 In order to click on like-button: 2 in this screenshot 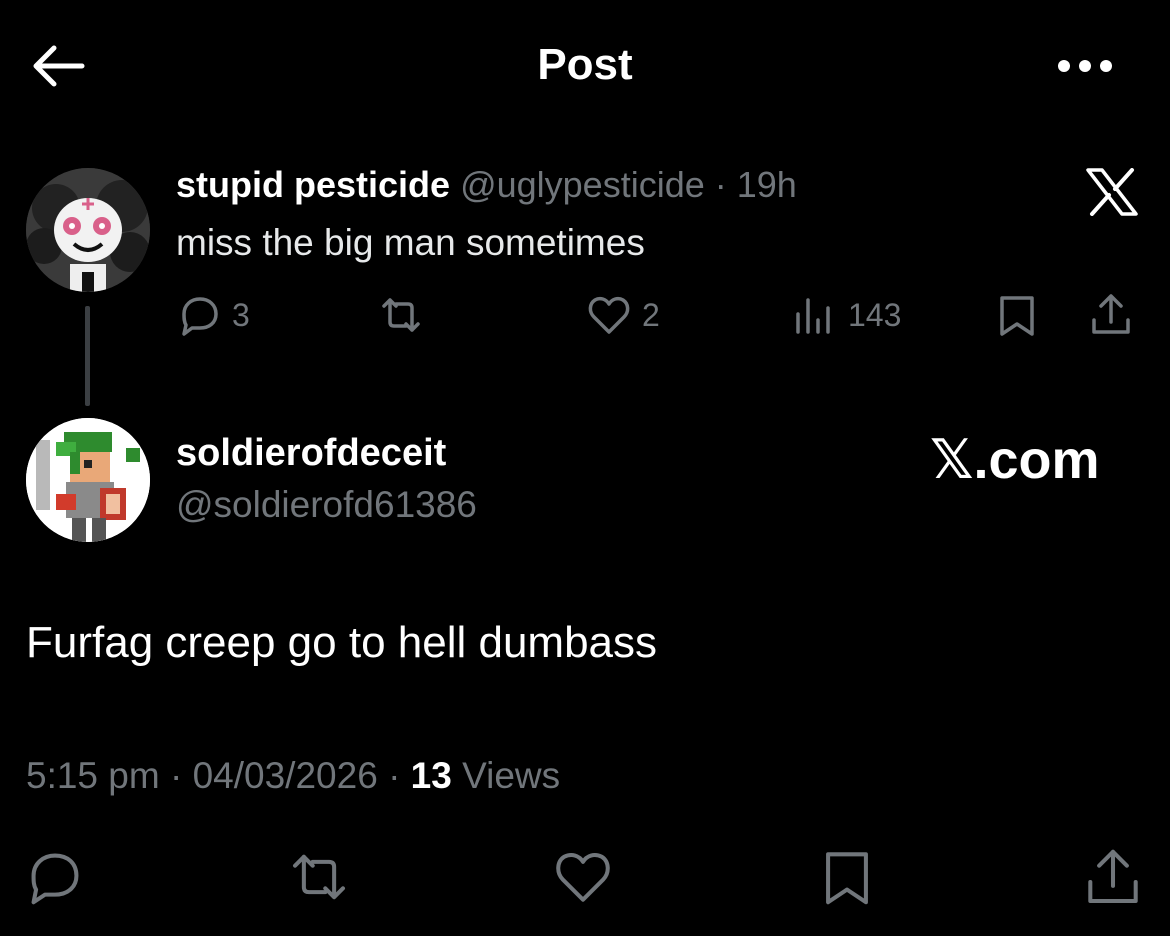, I will do `click(623, 315)`.